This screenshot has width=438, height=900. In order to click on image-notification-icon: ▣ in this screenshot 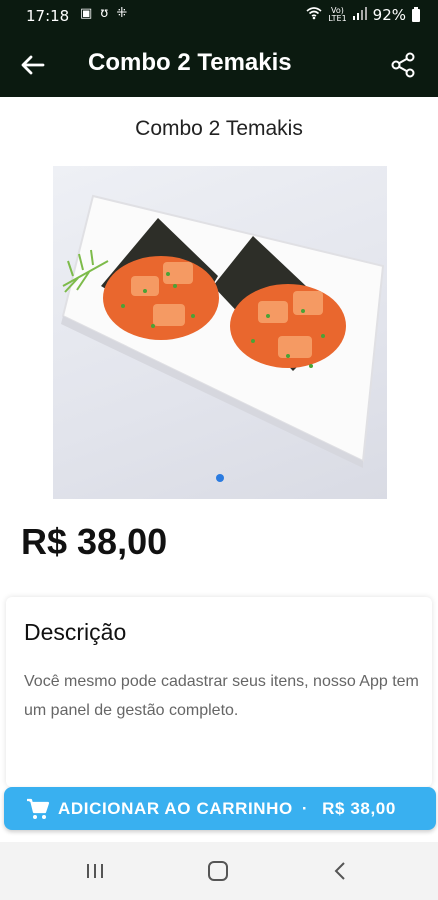, I will do `click(86, 13)`.